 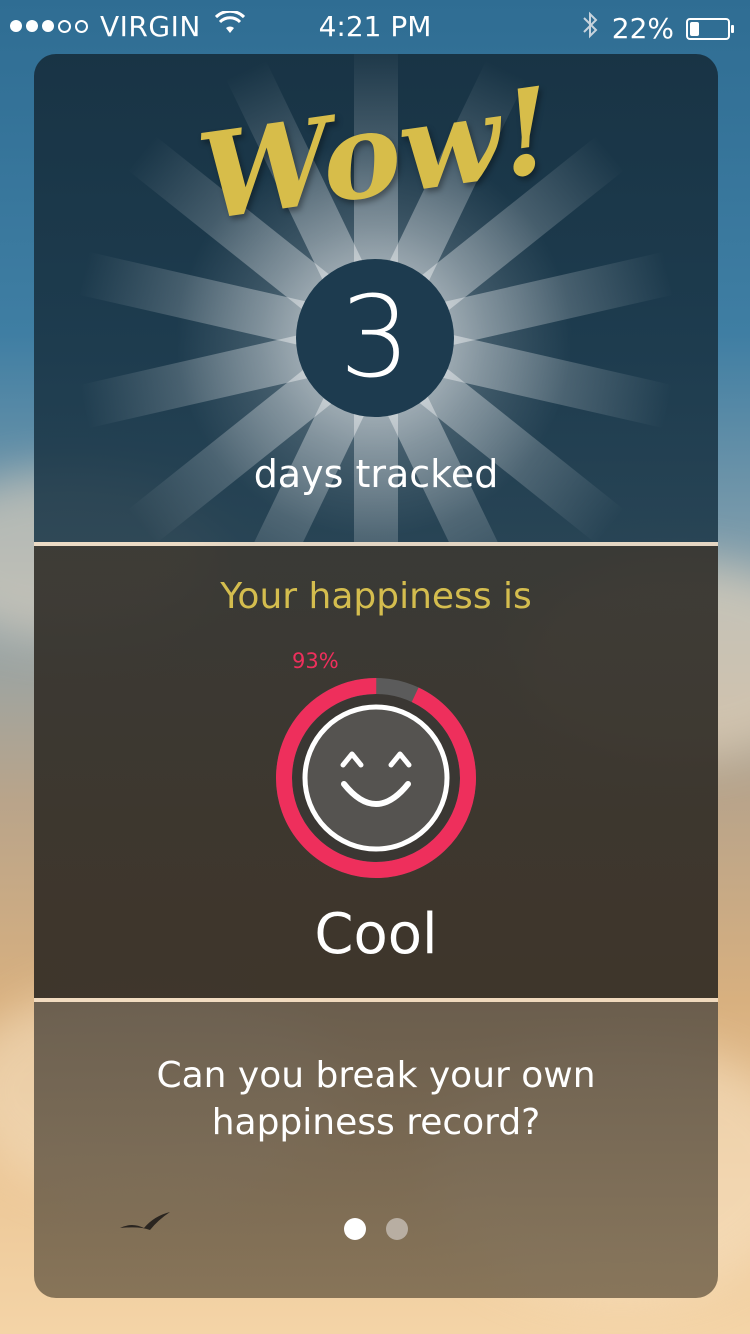 What do you see at coordinates (376, 934) in the screenshot?
I see `mood-label: Cool` at bounding box center [376, 934].